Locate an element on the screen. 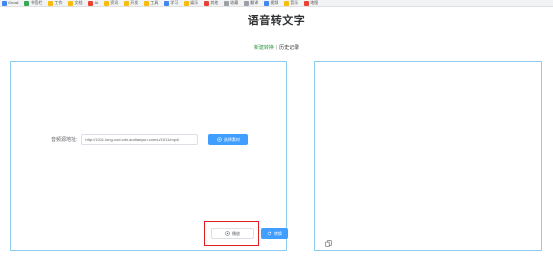 The width and height of the screenshot is (553, 258). bookmark-item: 工具 is located at coordinates (151, 3).